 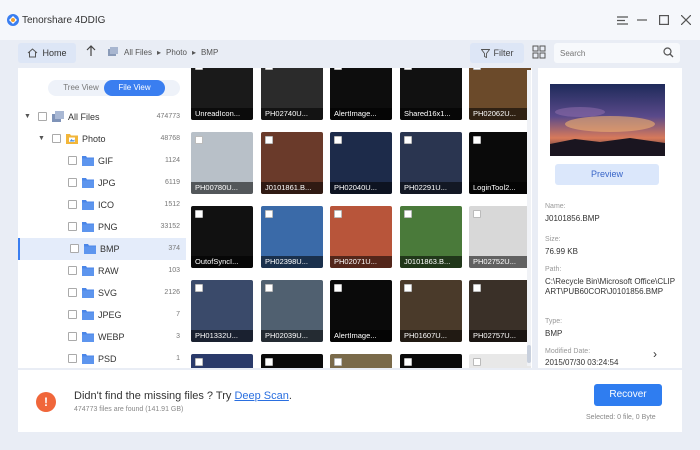 What do you see at coordinates (91, 52) in the screenshot?
I see `up-arrow-icon` at bounding box center [91, 52].